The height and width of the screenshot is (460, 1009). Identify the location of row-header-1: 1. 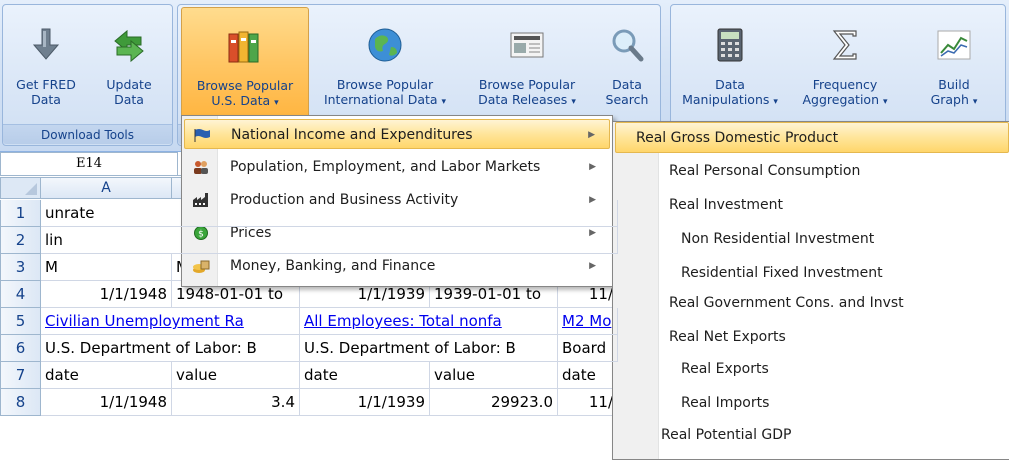
(20, 213).